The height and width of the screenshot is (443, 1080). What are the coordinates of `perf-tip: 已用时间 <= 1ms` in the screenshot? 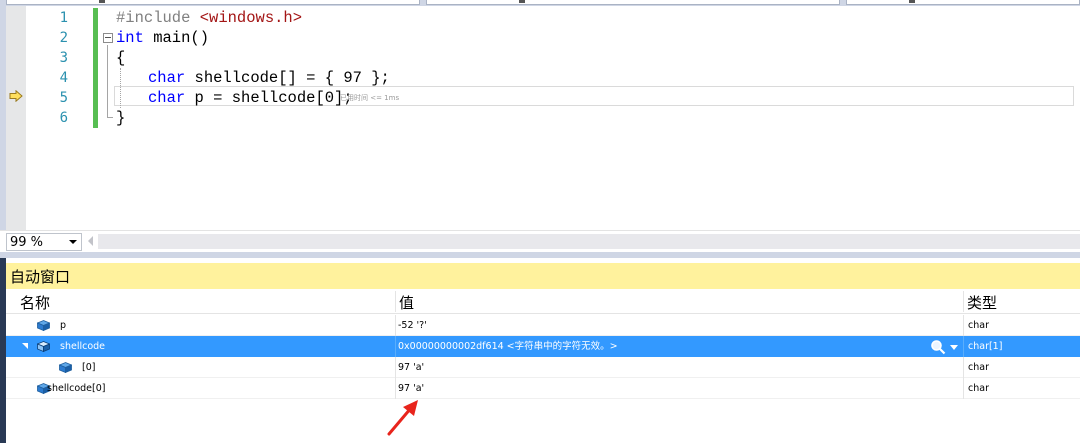 It's located at (369, 98).